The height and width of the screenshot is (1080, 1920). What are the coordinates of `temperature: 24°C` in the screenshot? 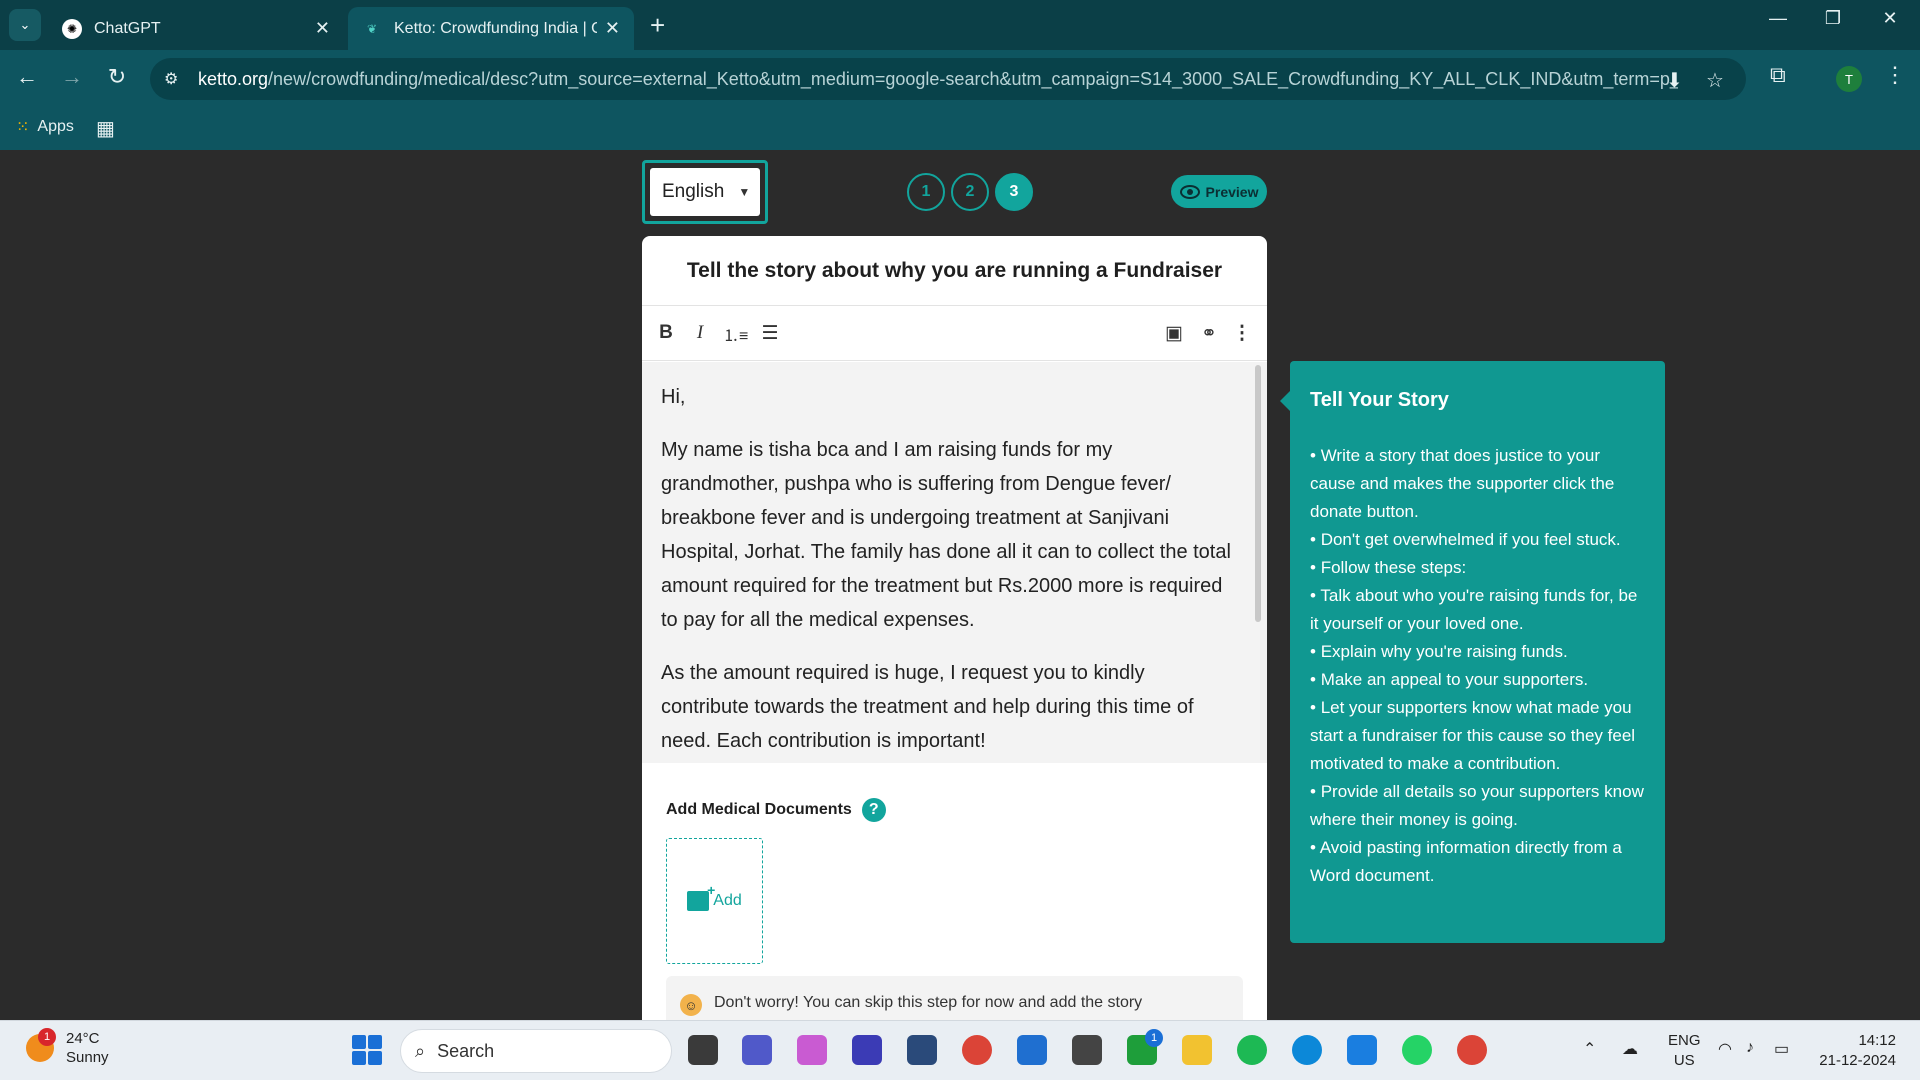 It's located at (83, 1038).